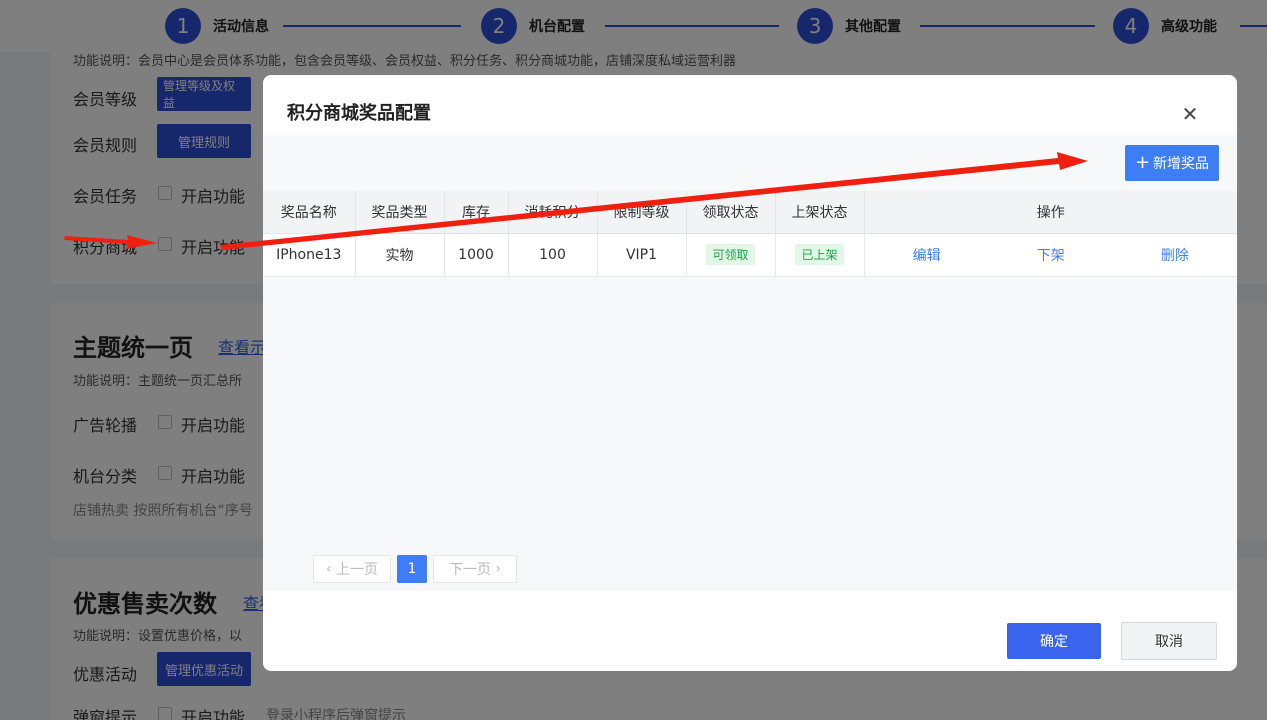 This screenshot has width=1267, height=720. Describe the element at coordinates (357, 570) in the screenshot. I see `prev-page-label: 上一页` at that location.